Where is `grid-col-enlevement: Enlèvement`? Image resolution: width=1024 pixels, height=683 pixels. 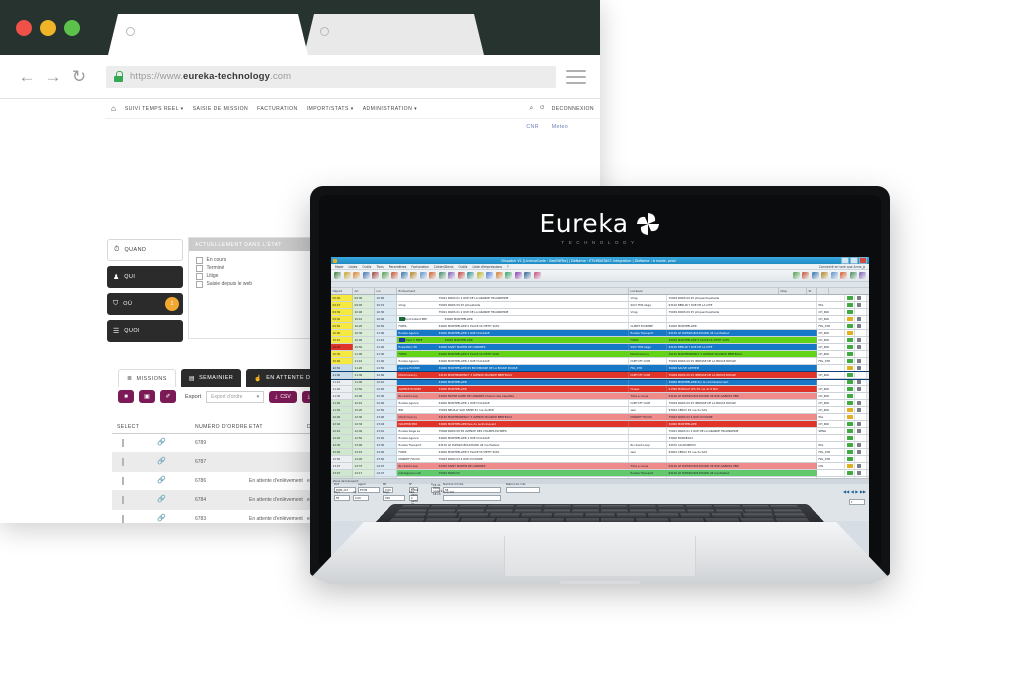
grid-col-enlevement: Enlèvement is located at coordinates (513, 291).